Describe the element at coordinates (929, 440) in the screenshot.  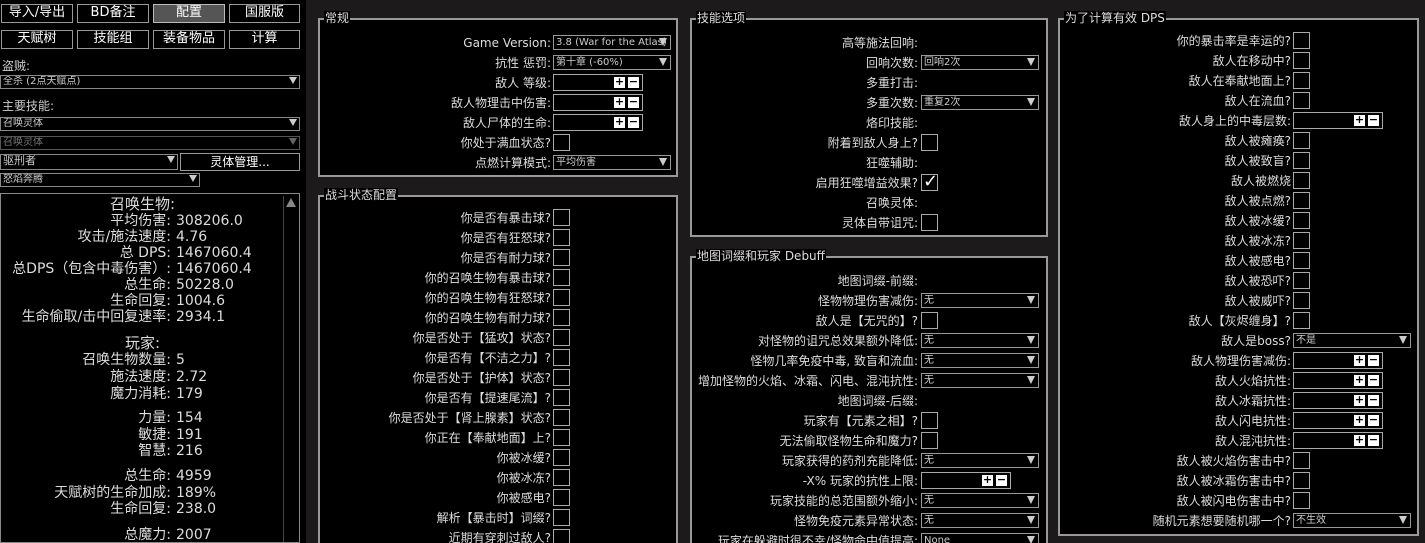
I see `no-leech-checkbox` at that location.